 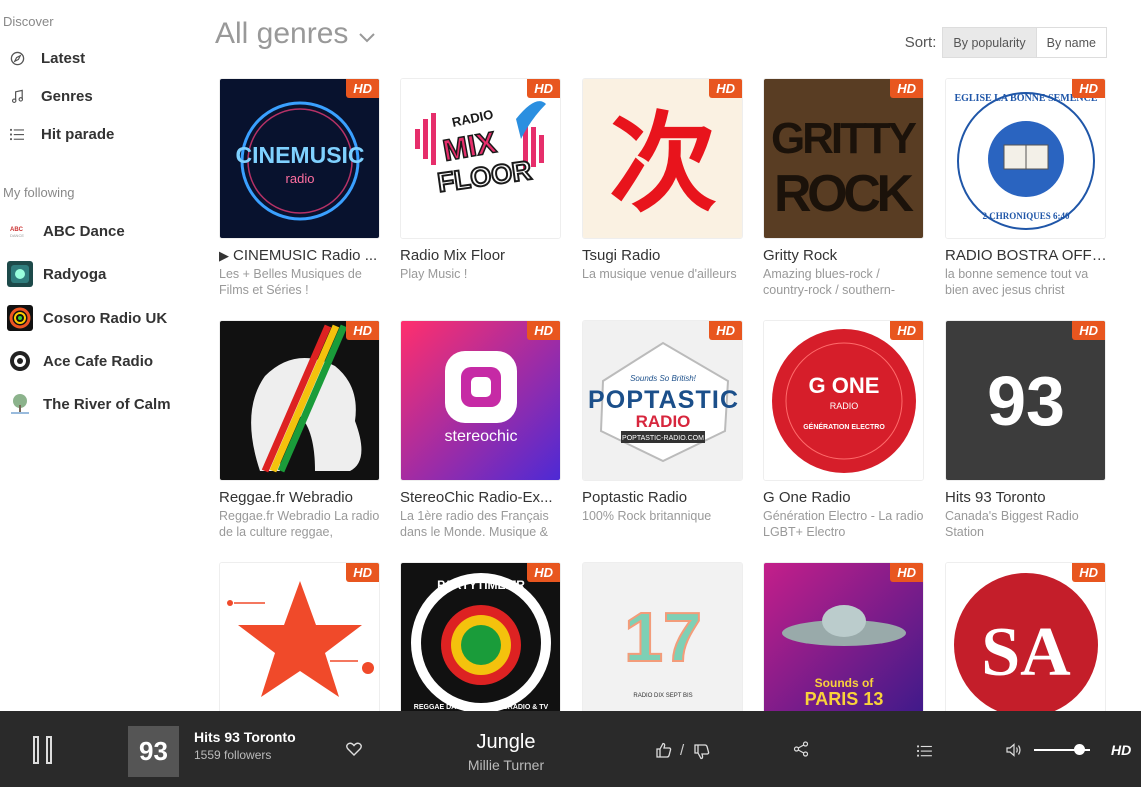 What do you see at coordinates (61, 134) in the screenshot?
I see `sidebar-item-hit-parade: Hit parade` at bounding box center [61, 134].